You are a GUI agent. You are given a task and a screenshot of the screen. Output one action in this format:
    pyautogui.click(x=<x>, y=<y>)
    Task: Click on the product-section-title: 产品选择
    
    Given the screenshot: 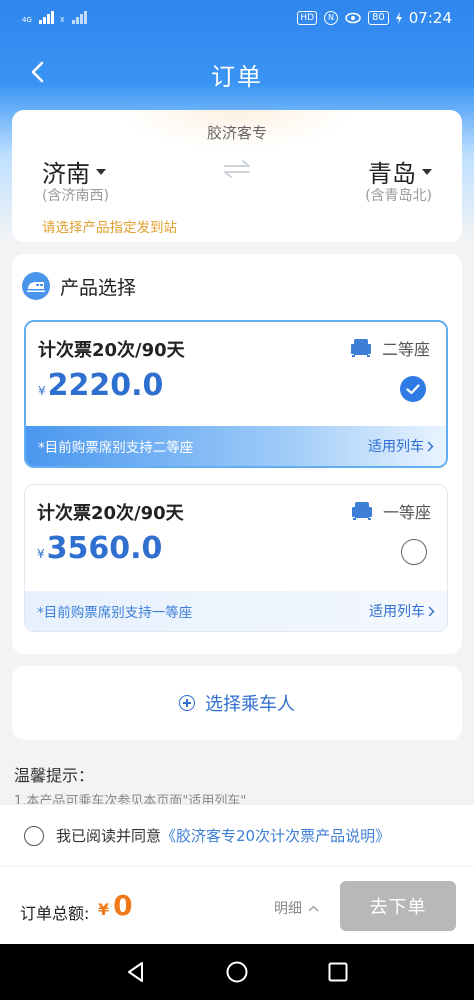 What is the action you would take?
    pyautogui.click(x=98, y=287)
    